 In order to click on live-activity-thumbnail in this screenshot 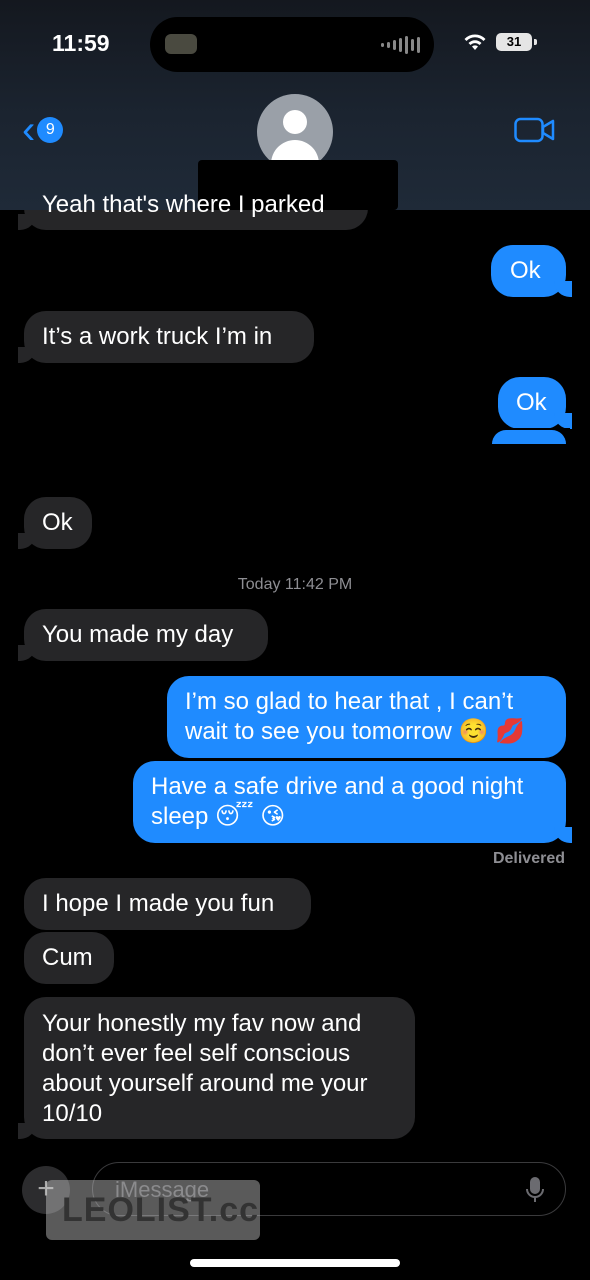, I will do `click(181, 44)`.